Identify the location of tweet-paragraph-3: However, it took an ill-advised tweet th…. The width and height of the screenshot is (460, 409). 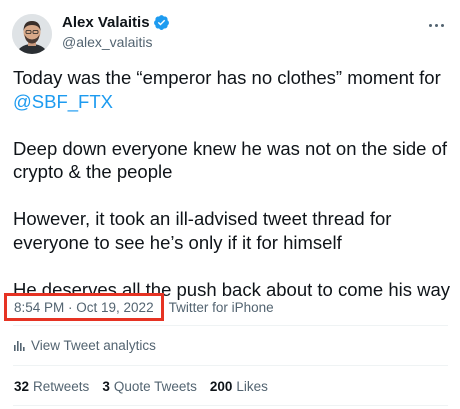
(202, 230).